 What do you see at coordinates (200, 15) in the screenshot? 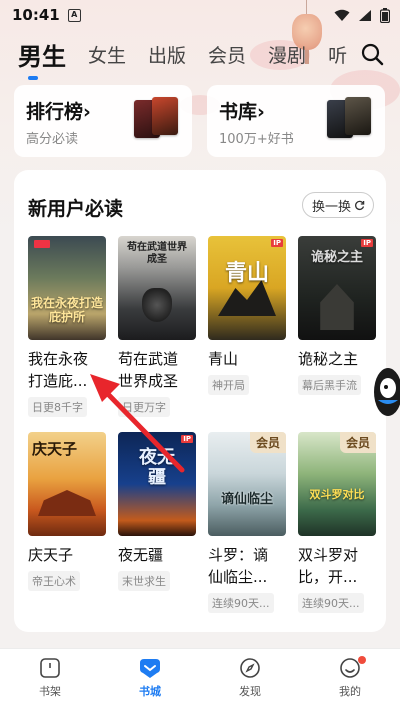
I see `status-bar: 10:41 A` at bounding box center [200, 15].